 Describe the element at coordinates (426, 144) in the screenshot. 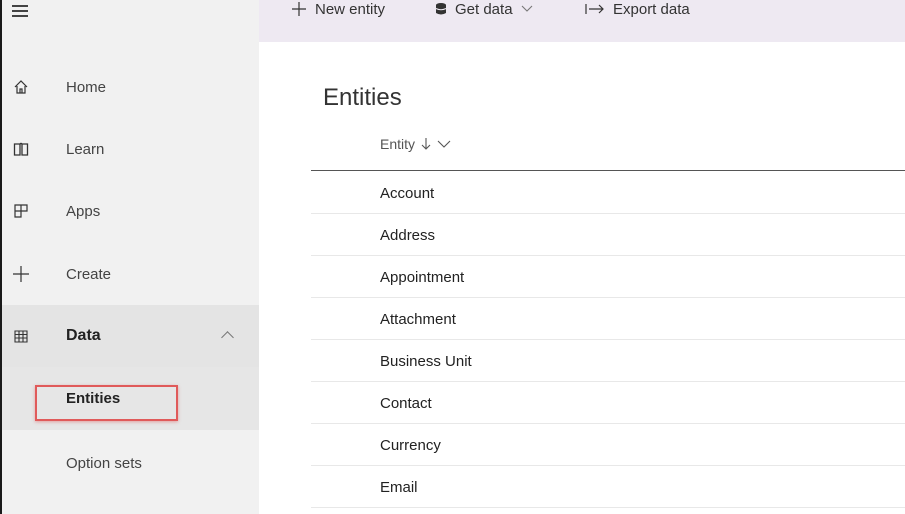

I see `sort-descending-icon` at that location.